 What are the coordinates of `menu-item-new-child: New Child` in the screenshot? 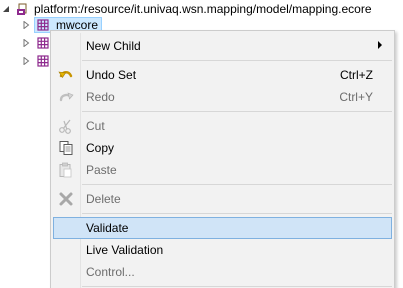 It's located at (222, 46).